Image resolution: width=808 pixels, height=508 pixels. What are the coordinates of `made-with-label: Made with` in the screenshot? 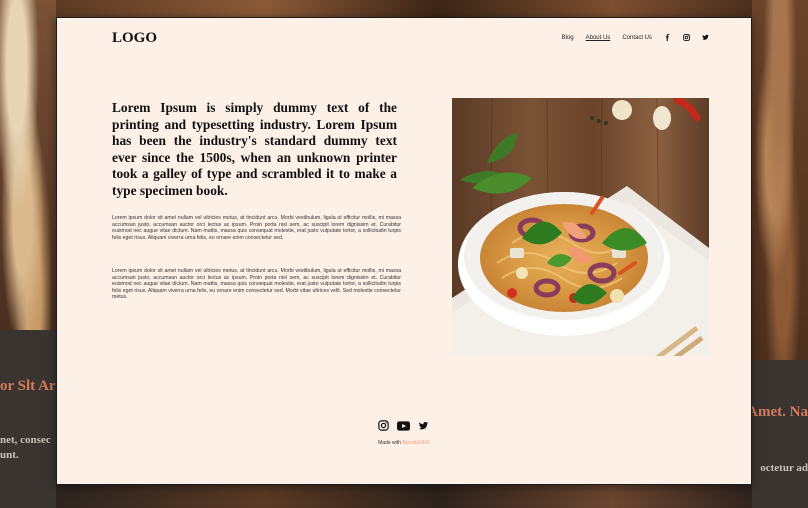 It's located at (389, 443).